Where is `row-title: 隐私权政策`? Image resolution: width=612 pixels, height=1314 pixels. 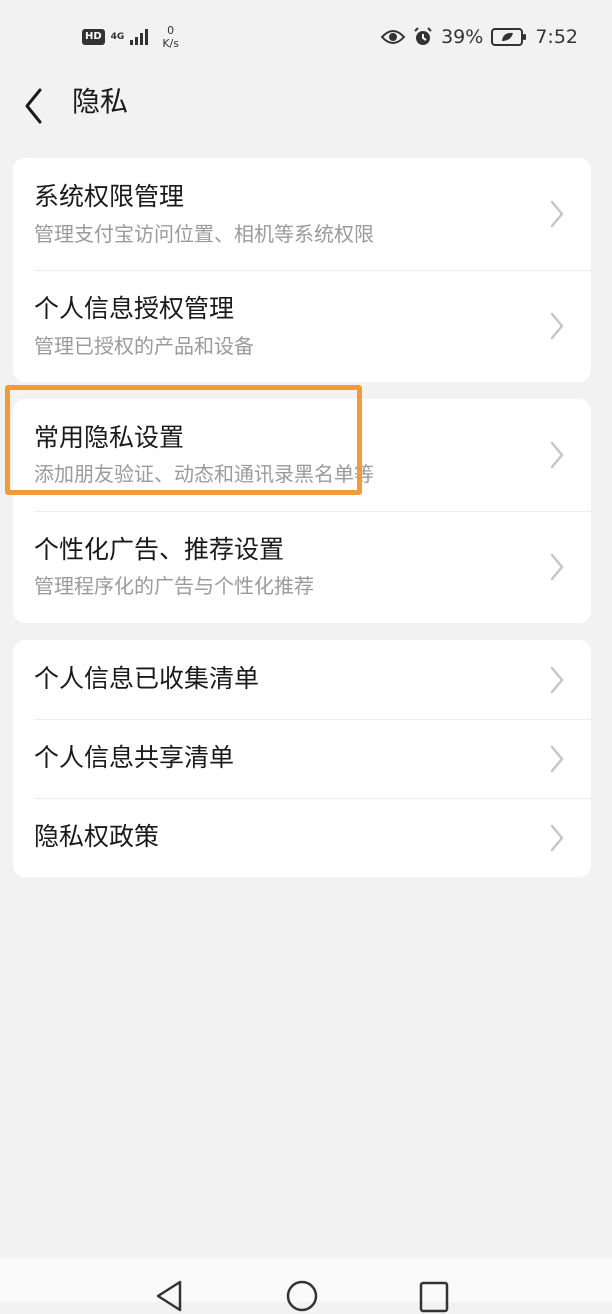 row-title: 隐私权政策 is located at coordinates (97, 836).